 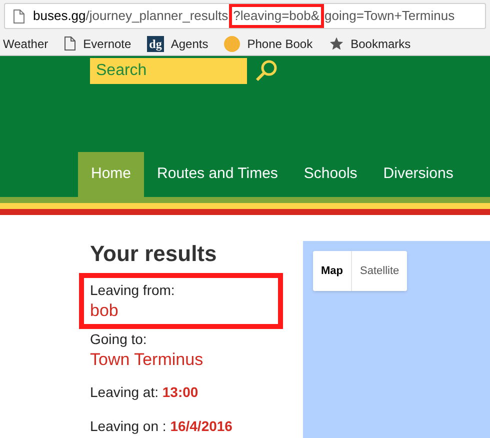 What do you see at coordinates (418, 174) in the screenshot?
I see `nav-tab: Diversions` at bounding box center [418, 174].